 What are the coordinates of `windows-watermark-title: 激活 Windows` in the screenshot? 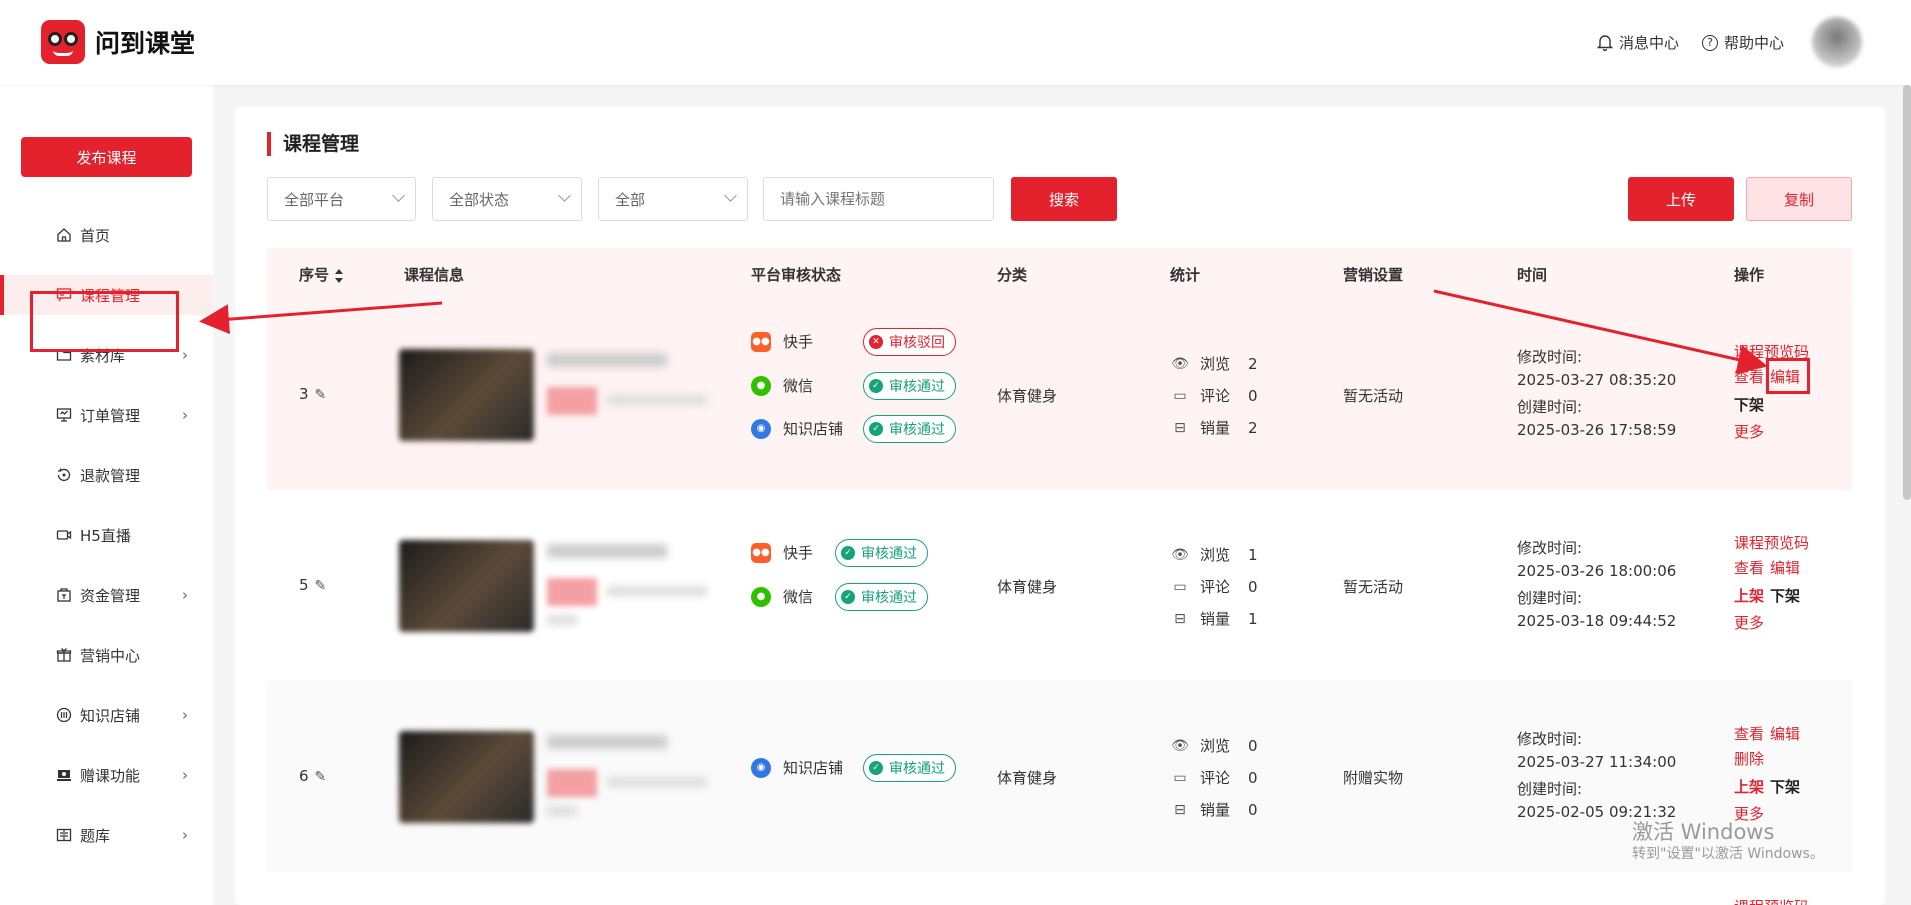 It's located at (1703, 832).